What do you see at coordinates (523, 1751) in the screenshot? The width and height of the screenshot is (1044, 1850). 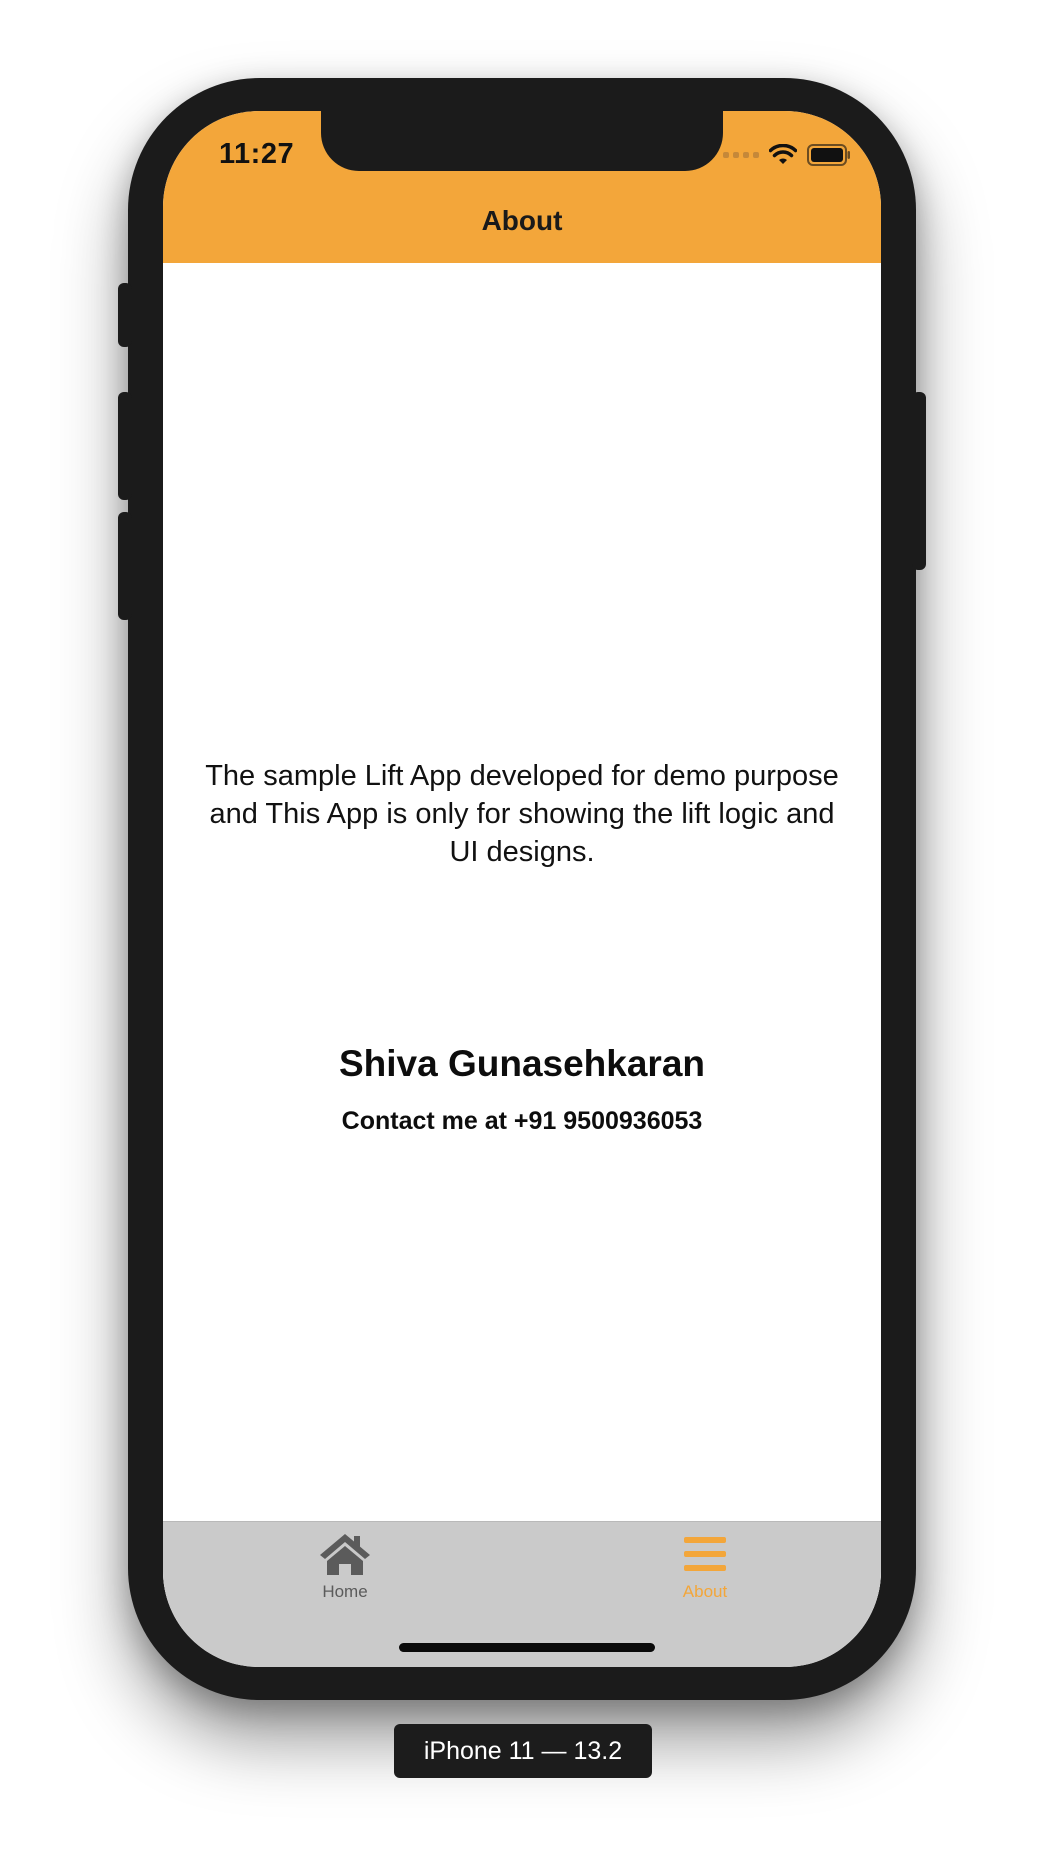 I see `simulator-device-label: iPhone 11 — 13.2` at bounding box center [523, 1751].